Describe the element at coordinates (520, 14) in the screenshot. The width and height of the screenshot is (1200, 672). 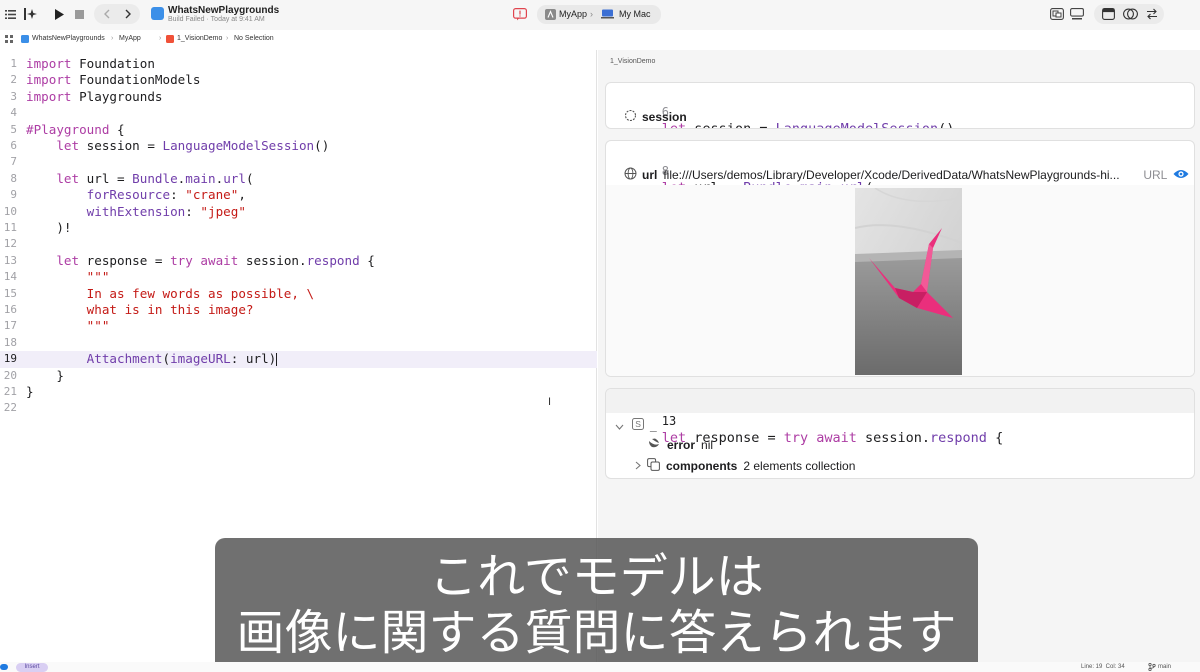
I see `issues-icon` at that location.